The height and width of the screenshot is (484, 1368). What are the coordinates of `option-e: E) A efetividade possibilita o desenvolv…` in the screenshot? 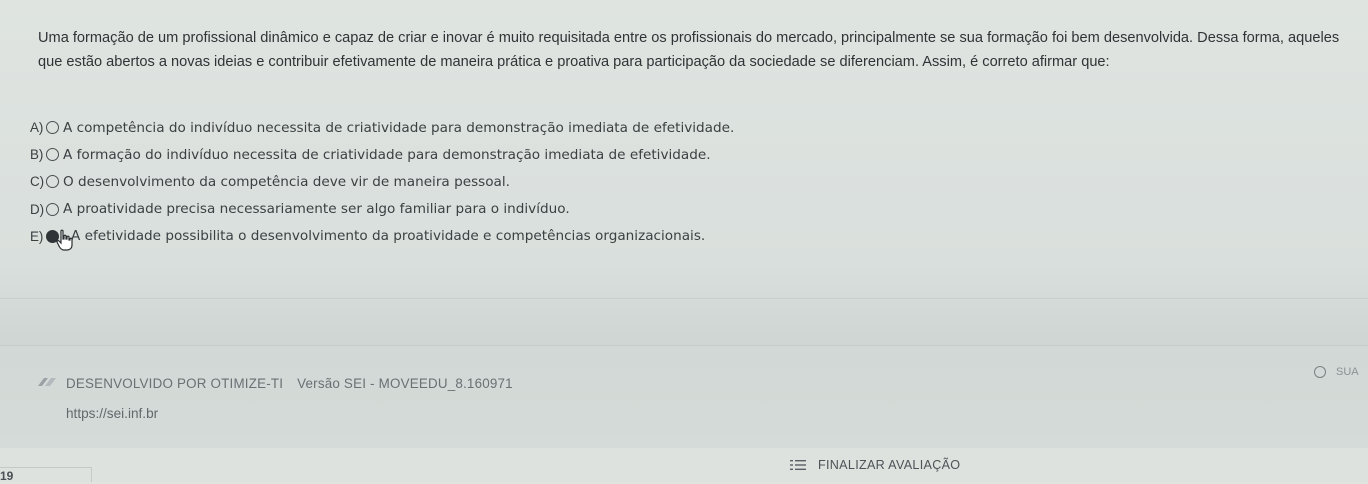 It's located at (530, 237).